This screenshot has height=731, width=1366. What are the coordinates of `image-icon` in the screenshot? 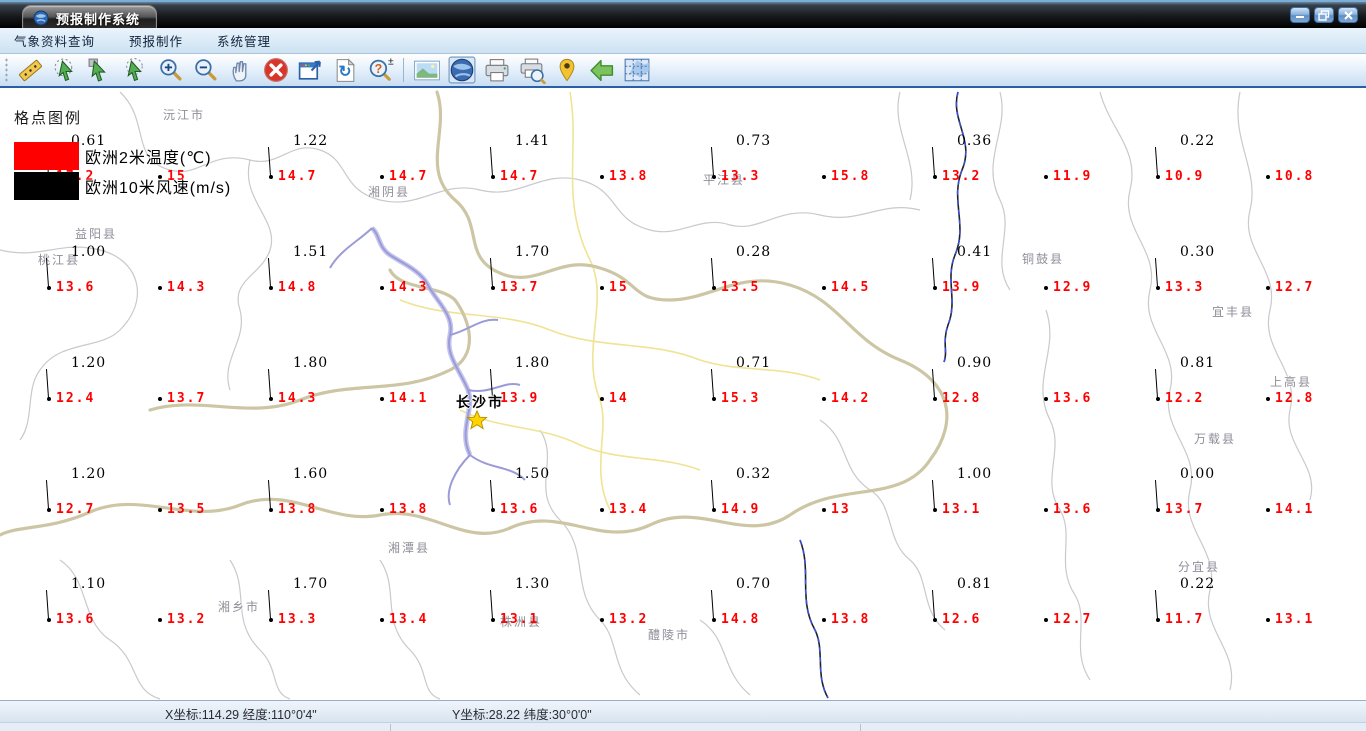 It's located at (426, 70).